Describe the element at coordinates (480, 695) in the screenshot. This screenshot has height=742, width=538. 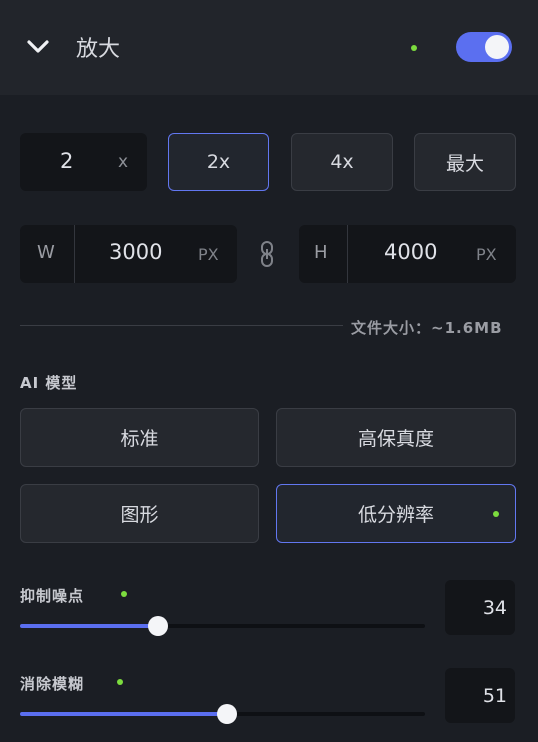
I see `deblur-value: 51` at that location.